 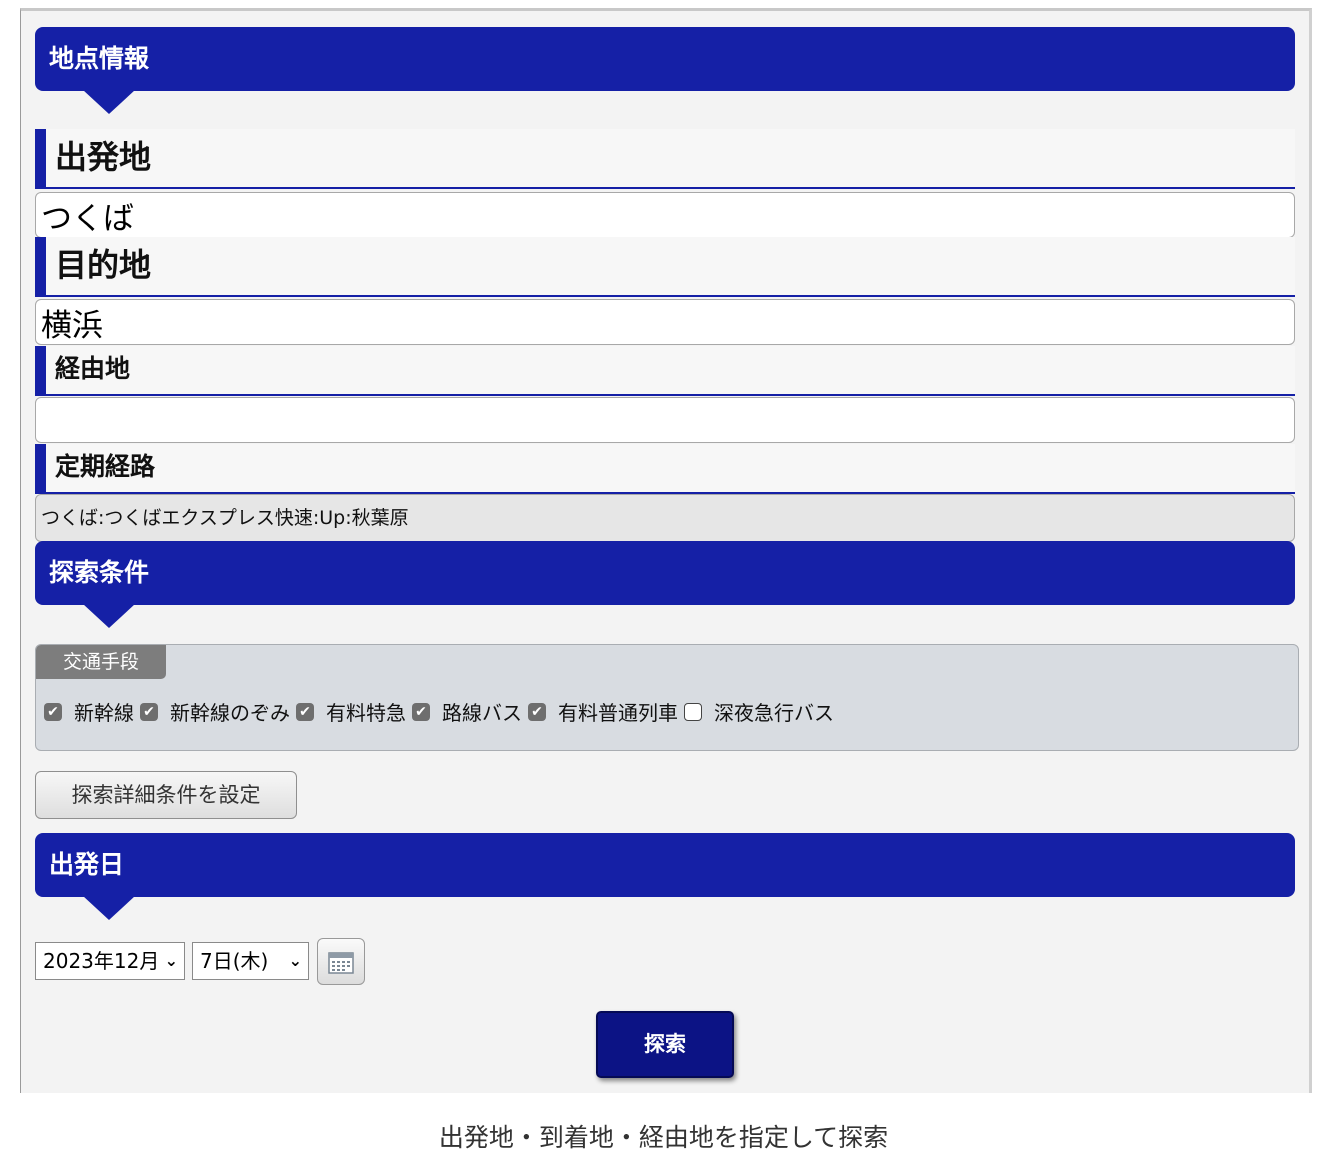 I want to click on via-input, so click(x=665, y=420).